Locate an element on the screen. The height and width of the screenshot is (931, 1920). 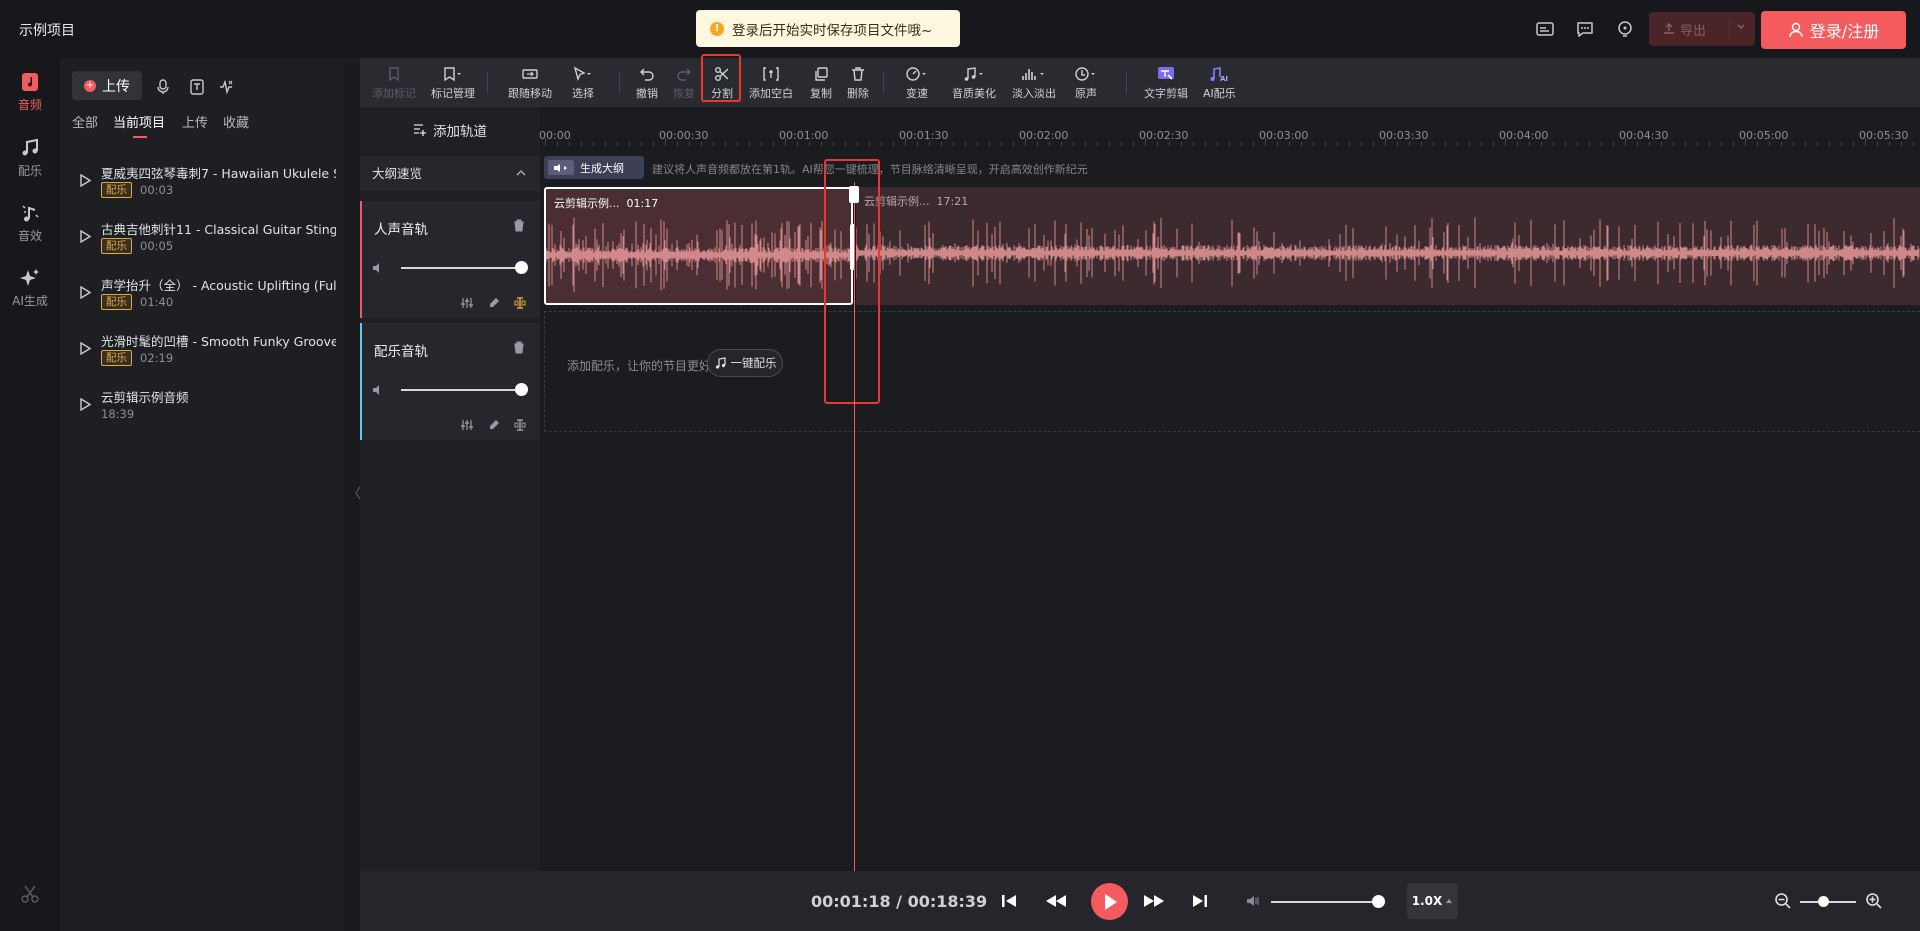
tab-favorites: 收藏 is located at coordinates (236, 121).